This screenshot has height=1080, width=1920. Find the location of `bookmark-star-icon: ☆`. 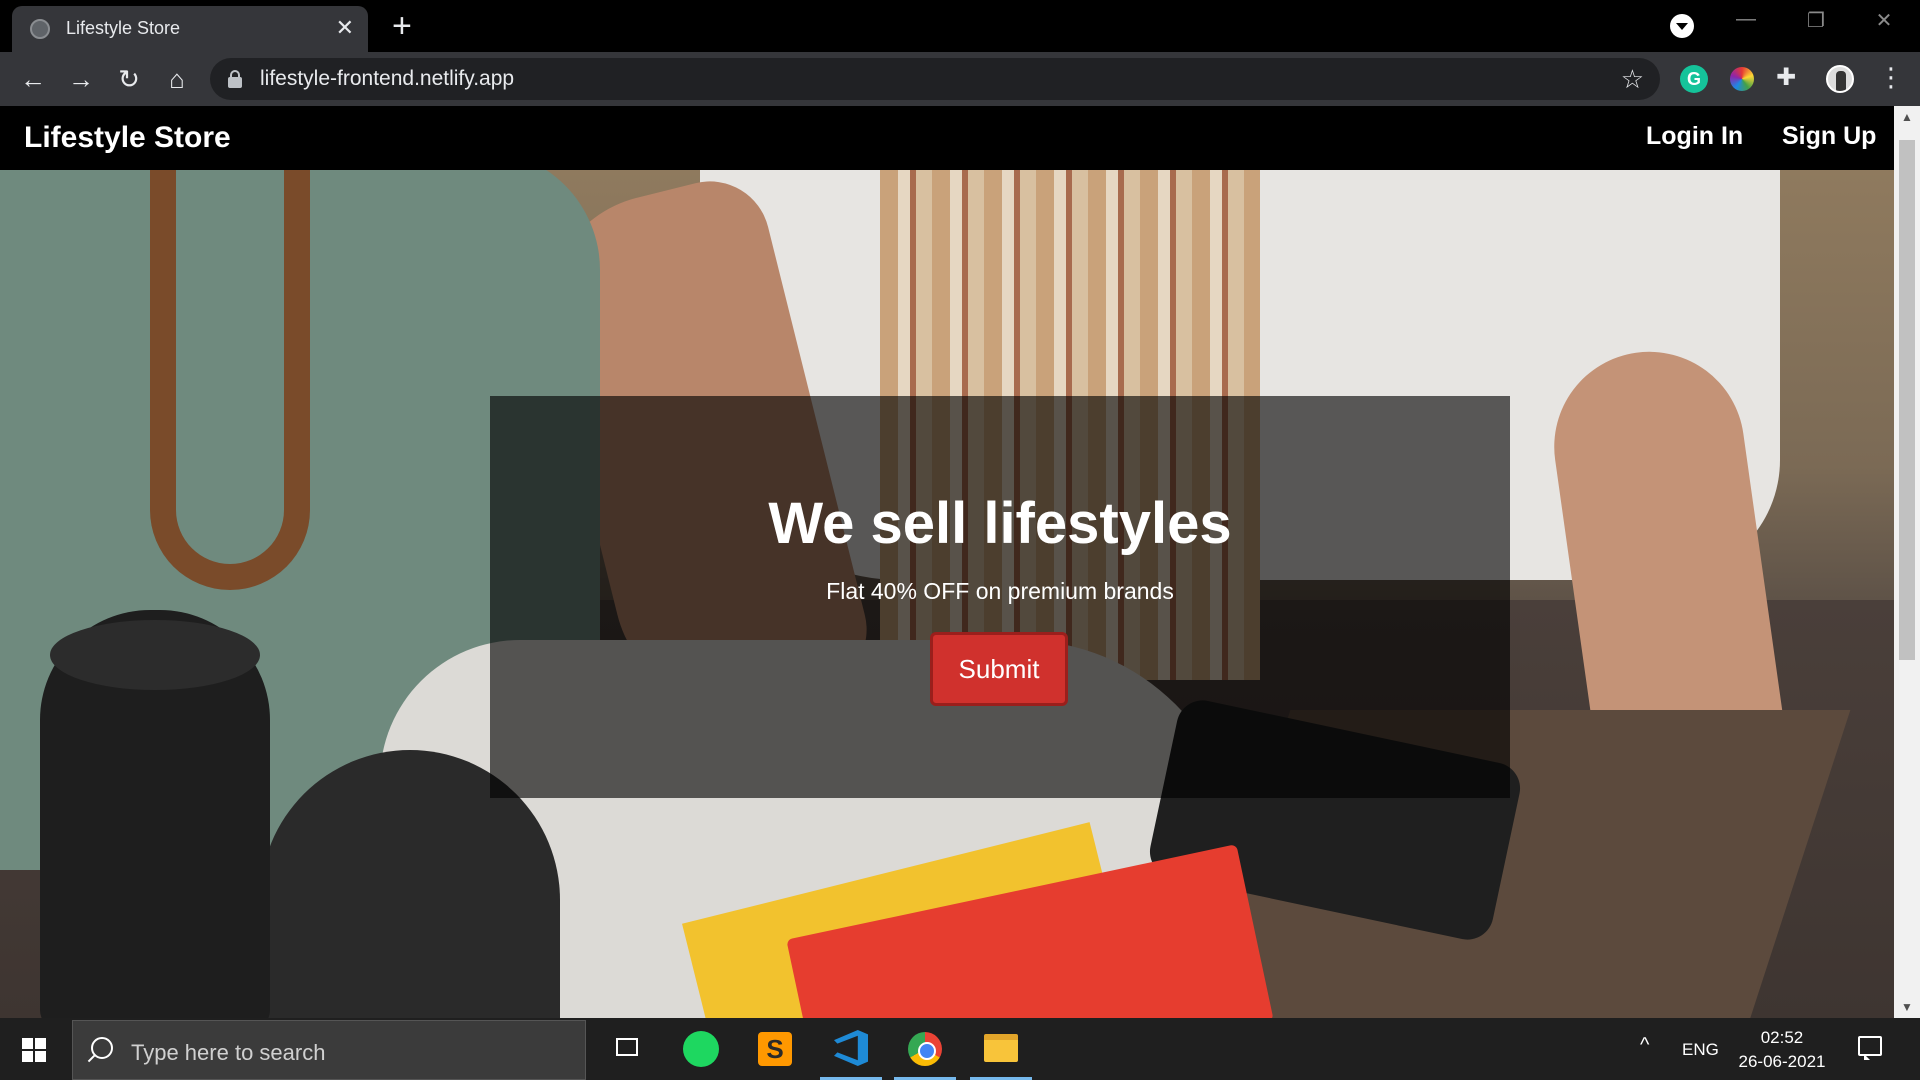

bookmark-star-icon: ☆ is located at coordinates (1632, 79).